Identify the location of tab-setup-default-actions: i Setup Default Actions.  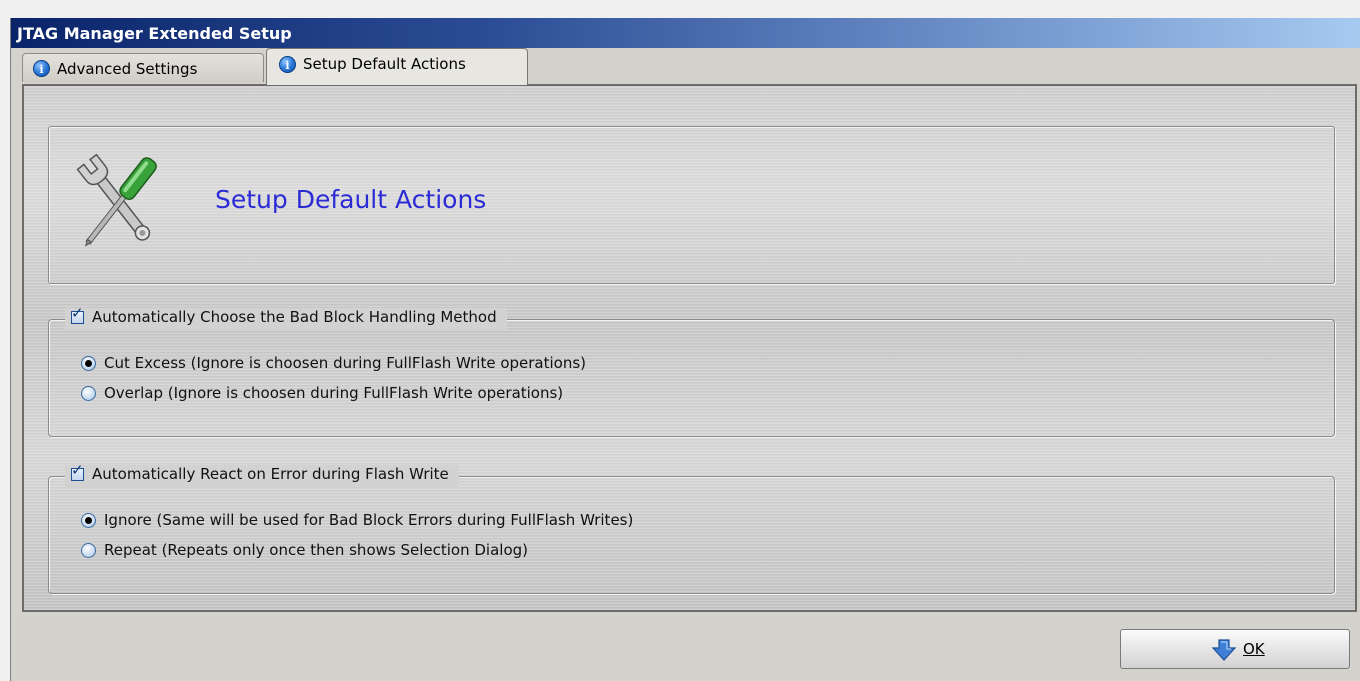
(397, 66).